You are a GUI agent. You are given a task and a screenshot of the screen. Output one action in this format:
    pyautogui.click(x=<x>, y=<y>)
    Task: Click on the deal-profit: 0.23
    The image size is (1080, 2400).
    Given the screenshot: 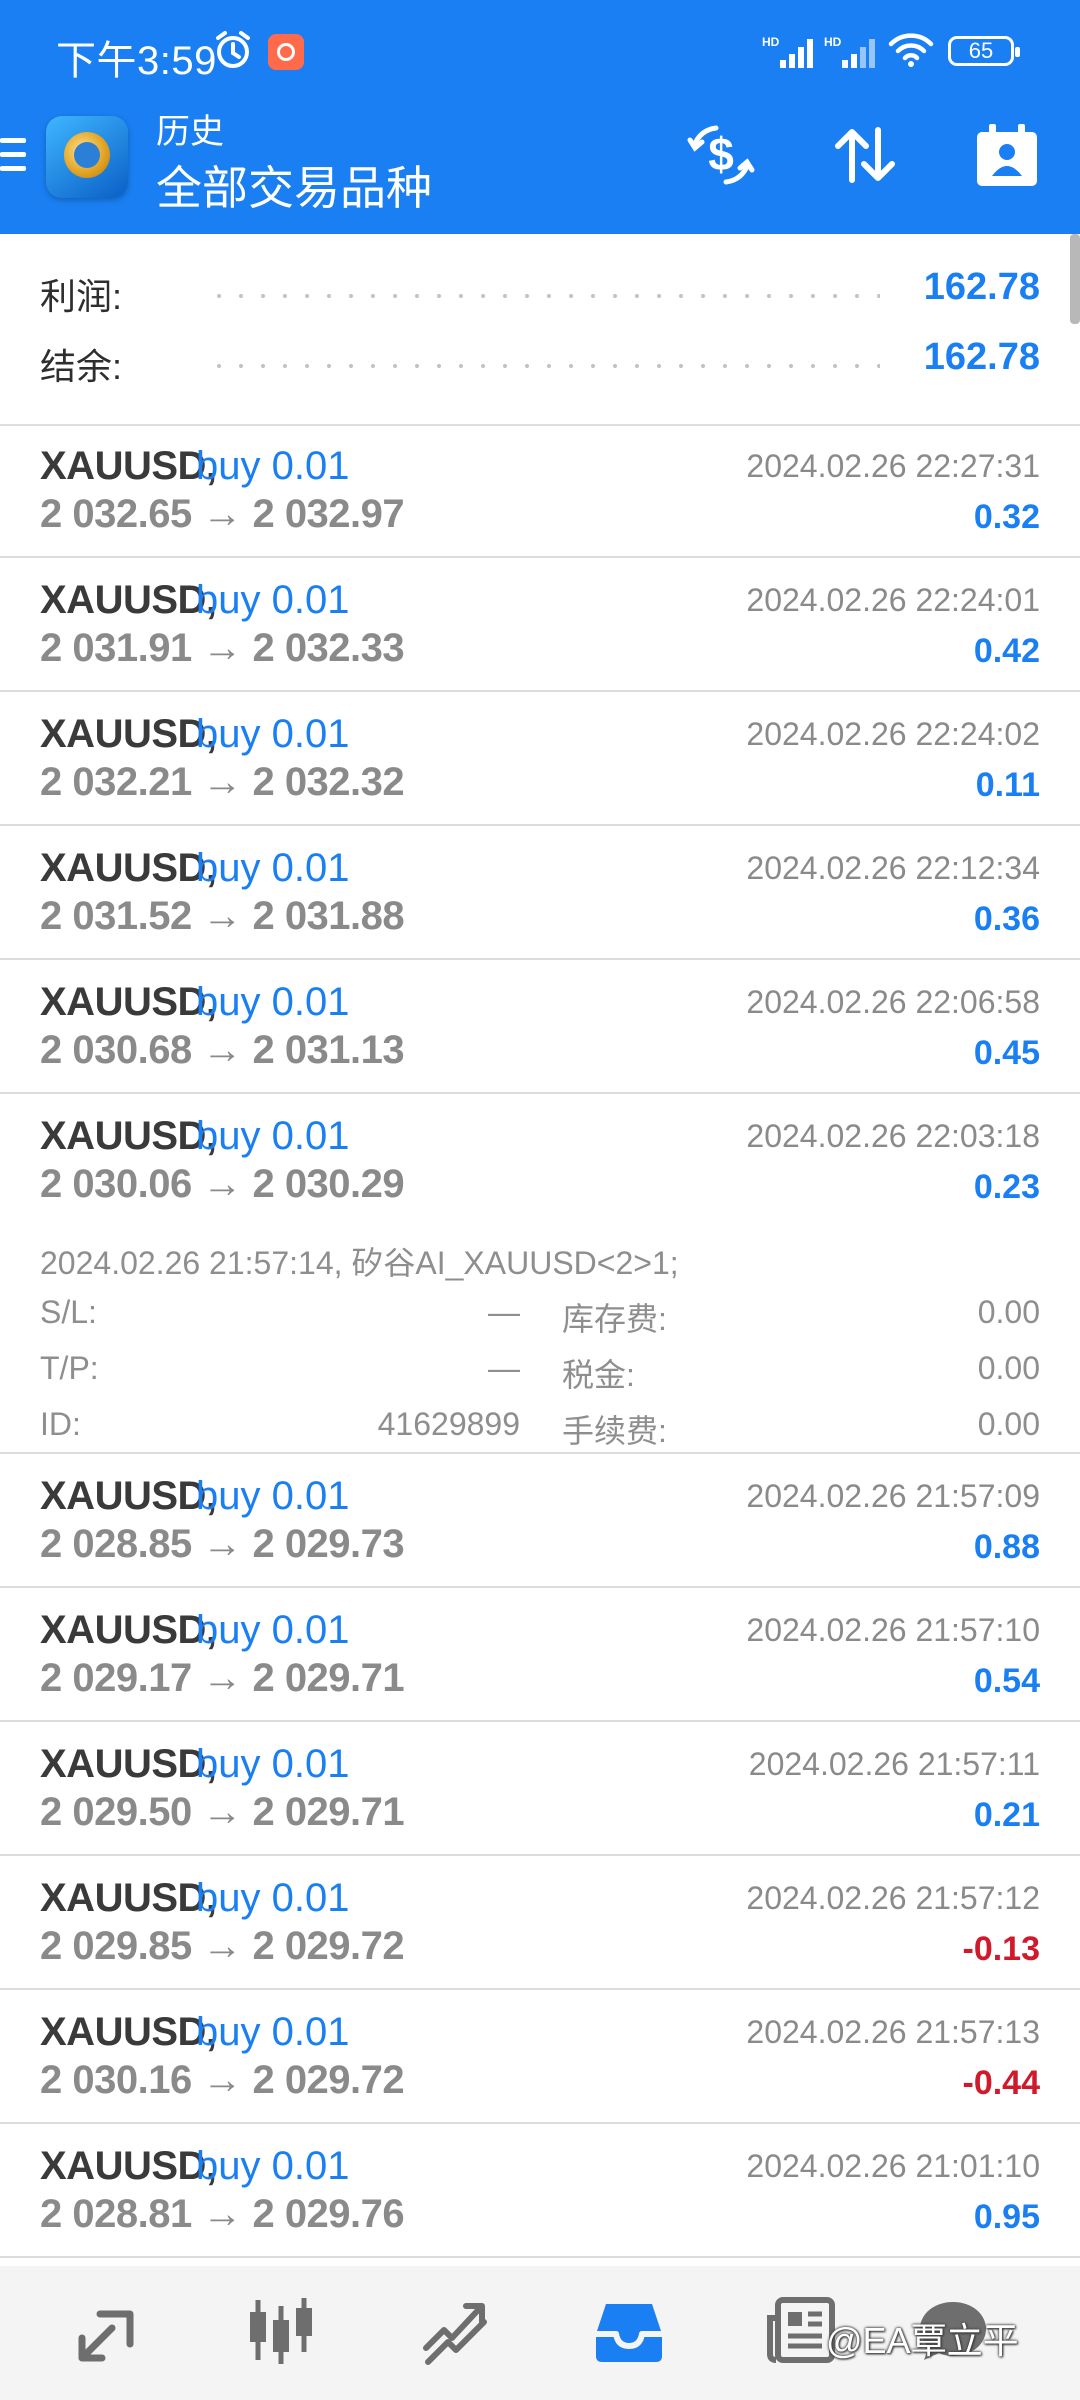 What is the action you would take?
    pyautogui.click(x=1006, y=1187)
    